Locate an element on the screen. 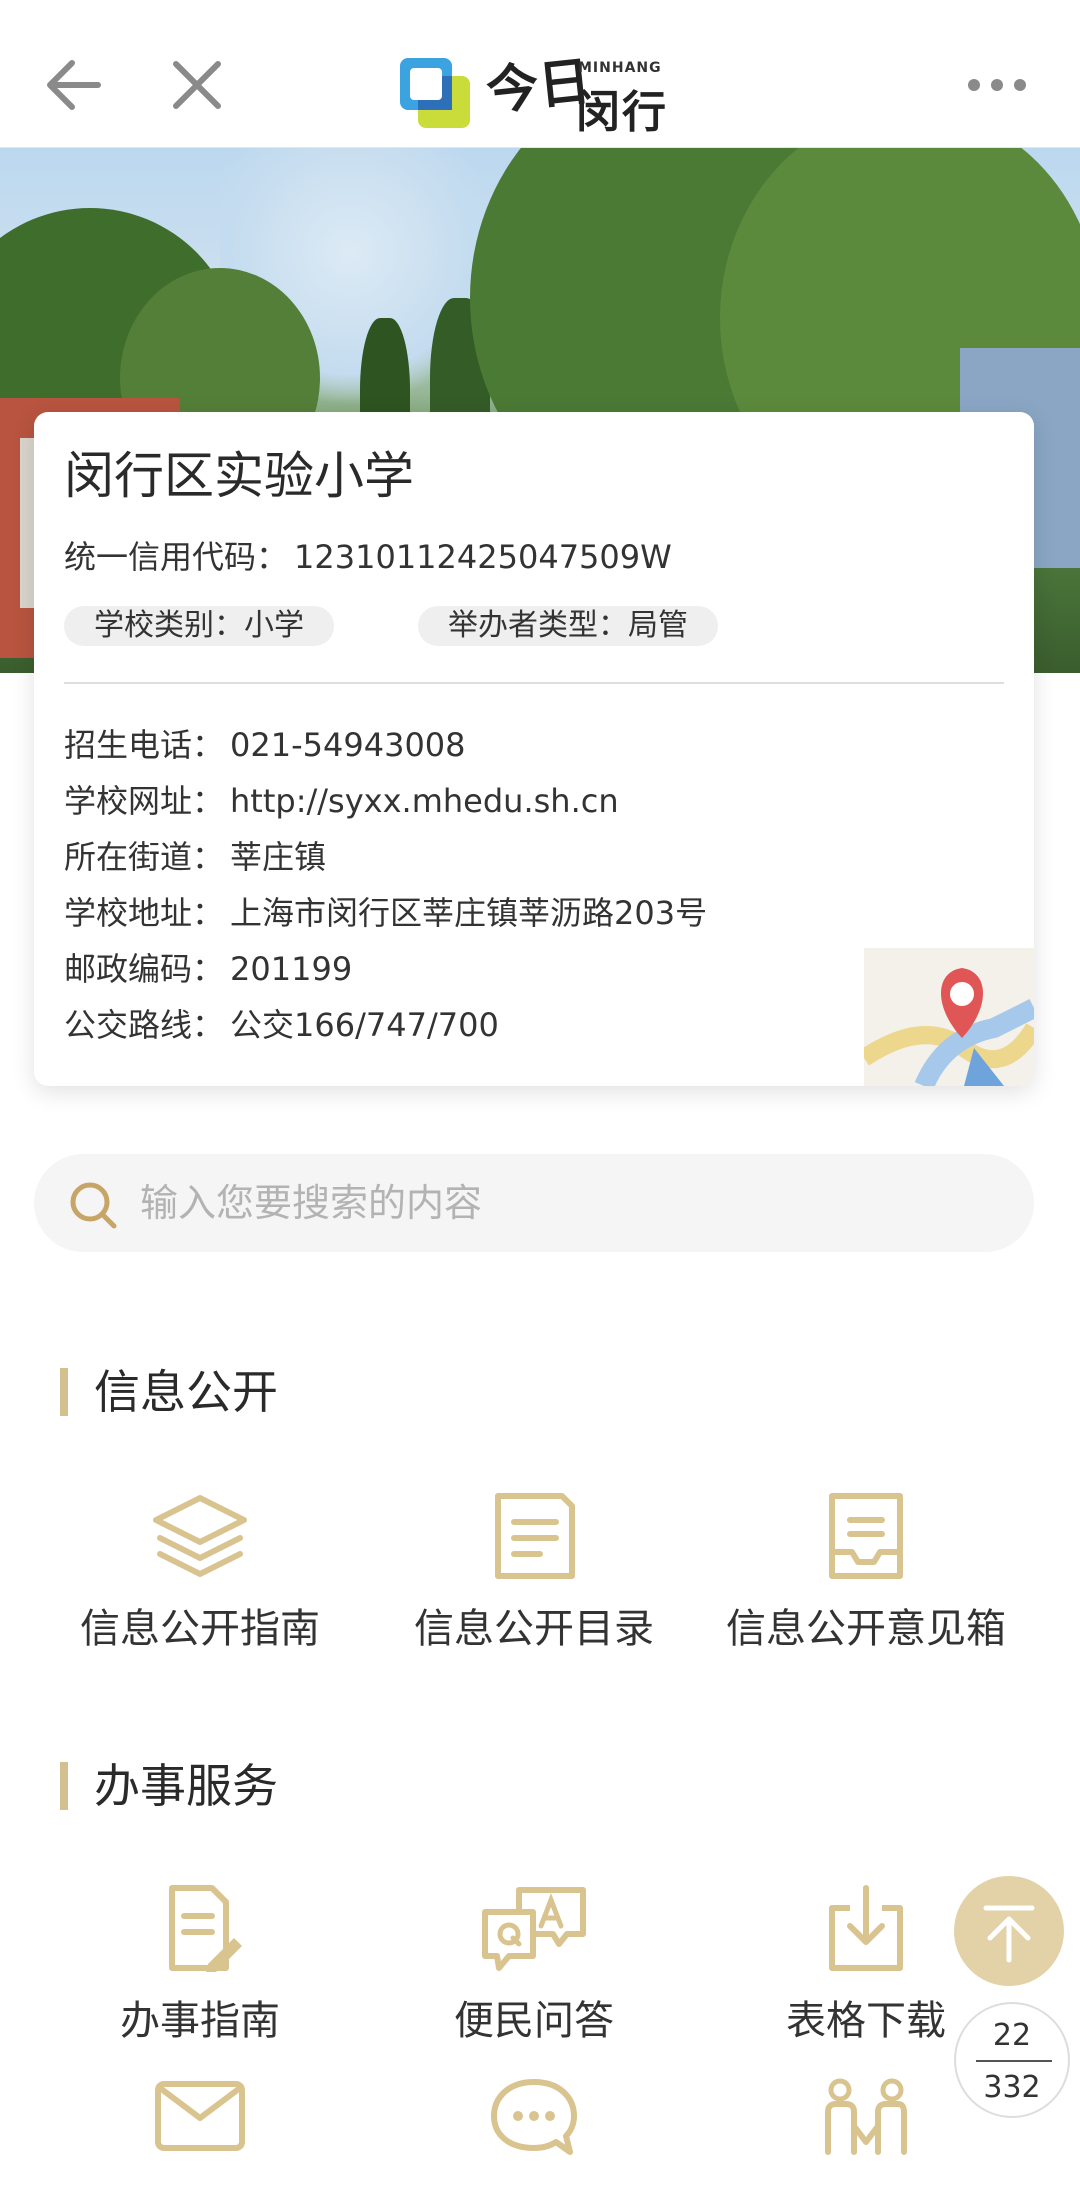 The width and height of the screenshot is (1080, 2202). search-icon is located at coordinates (93, 1205).